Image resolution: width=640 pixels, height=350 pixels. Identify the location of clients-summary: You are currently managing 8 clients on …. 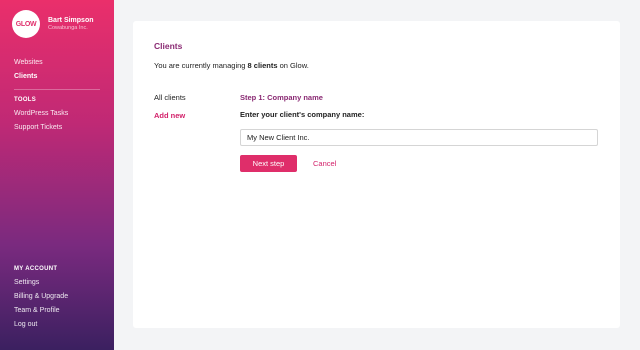
(231, 65).